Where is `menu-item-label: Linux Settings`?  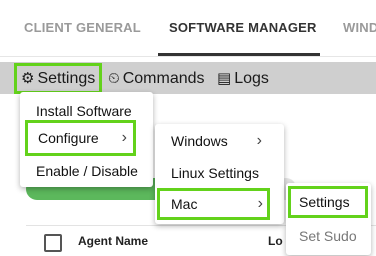
menu-item-label: Linux Settings is located at coordinates (215, 173).